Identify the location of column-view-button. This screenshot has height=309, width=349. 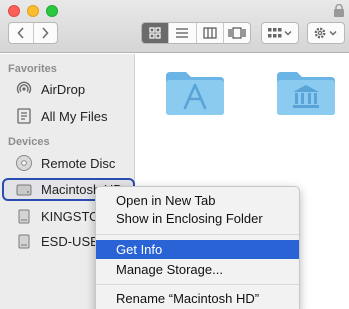
(209, 33).